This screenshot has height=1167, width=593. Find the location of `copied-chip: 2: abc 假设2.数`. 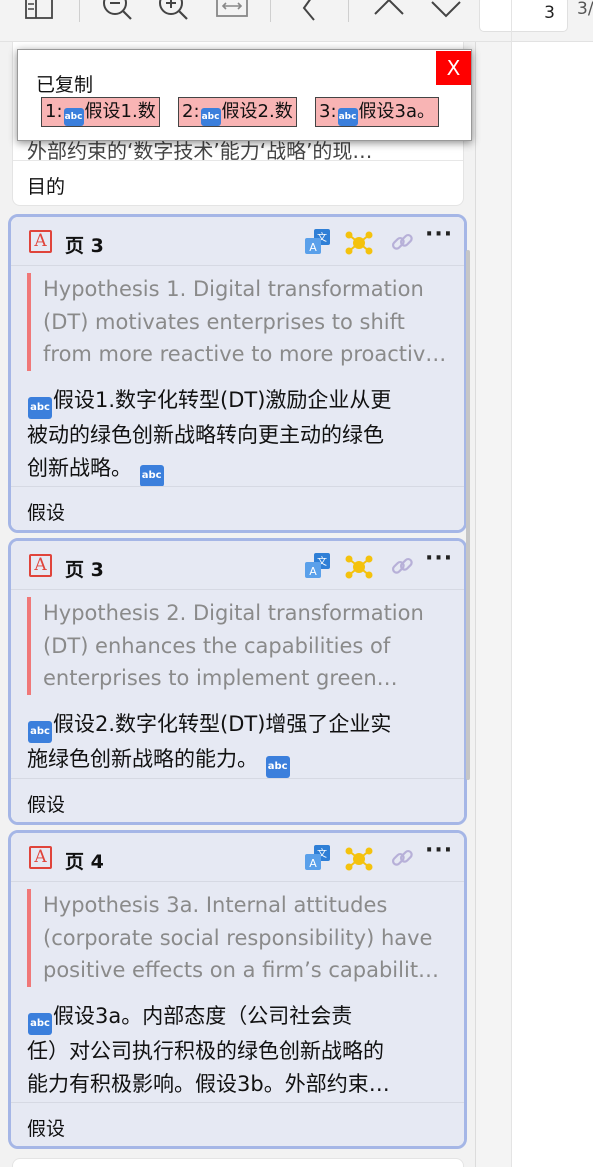

copied-chip: 2: abc 假设2.数 is located at coordinates (237, 112).